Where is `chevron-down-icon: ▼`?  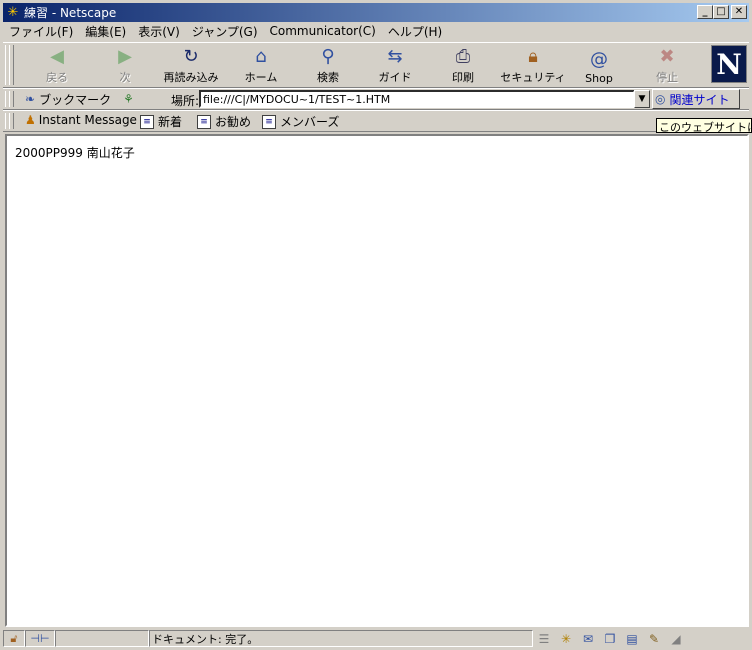 chevron-down-icon: ▼ is located at coordinates (642, 99).